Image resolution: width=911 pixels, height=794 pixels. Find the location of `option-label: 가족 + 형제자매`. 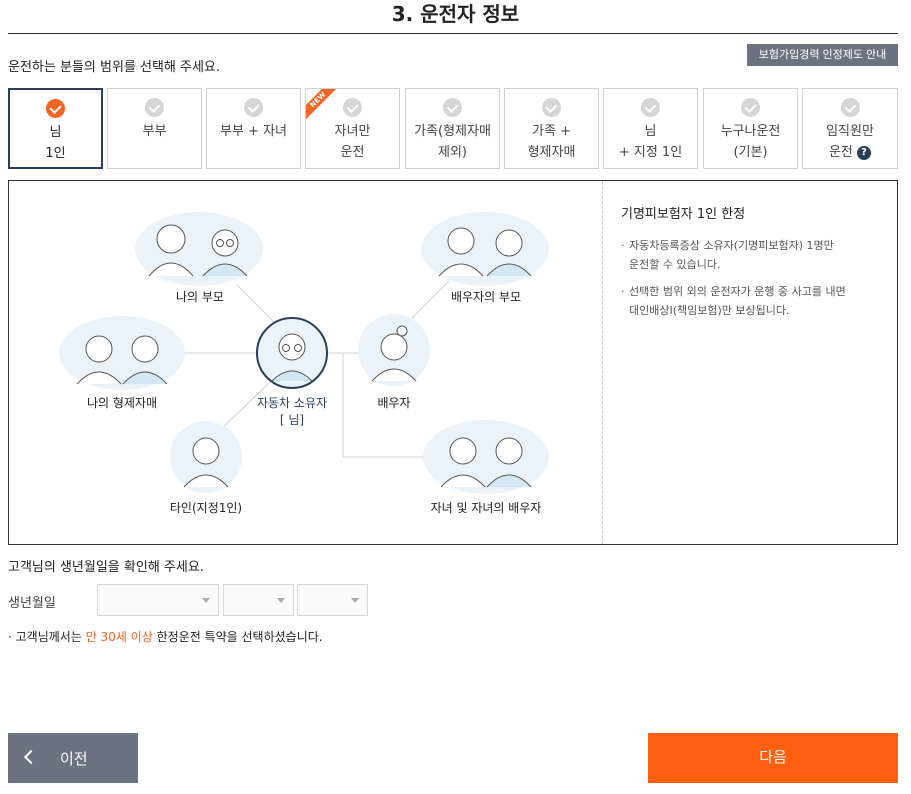

option-label: 가족 + 형제자매 is located at coordinates (551, 142).